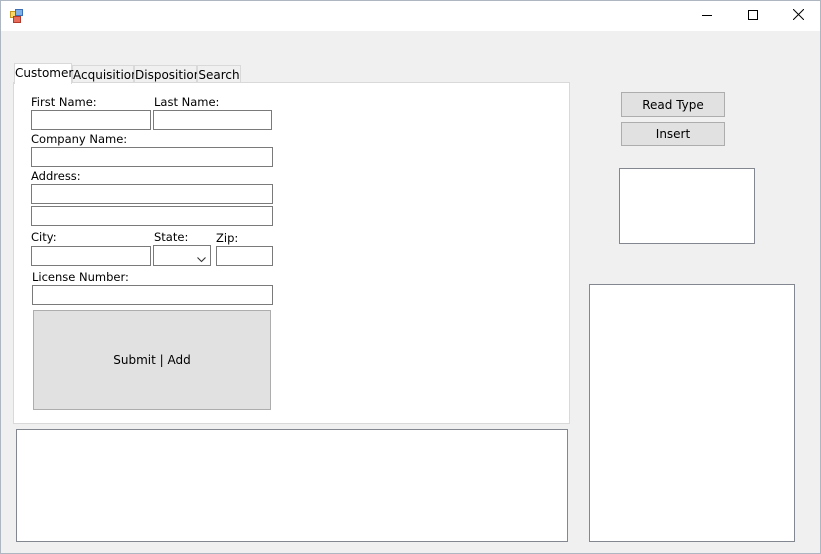 The width and height of the screenshot is (821, 554). I want to click on tab-label: Customer, so click(44, 73).